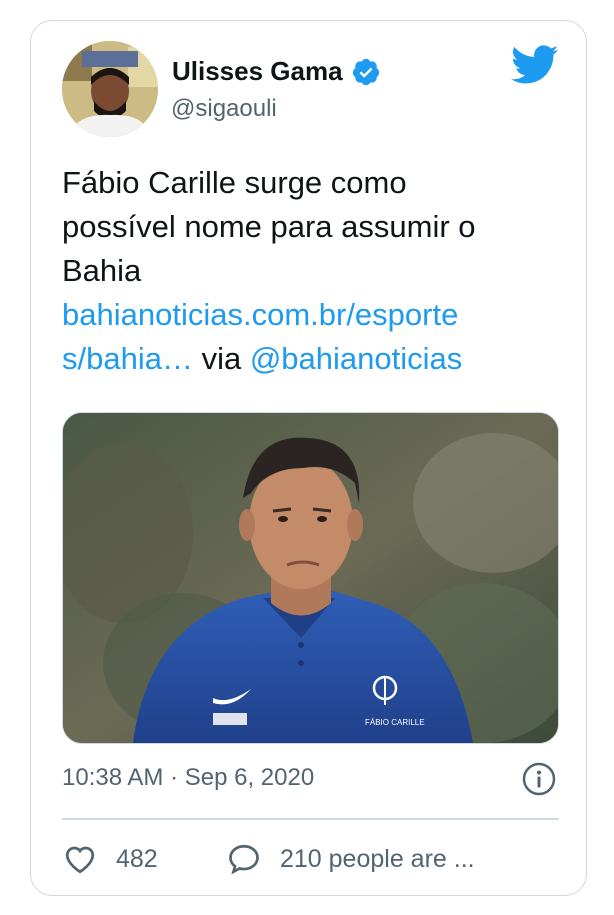 The width and height of the screenshot is (614, 915). I want to click on divider, so click(310, 819).